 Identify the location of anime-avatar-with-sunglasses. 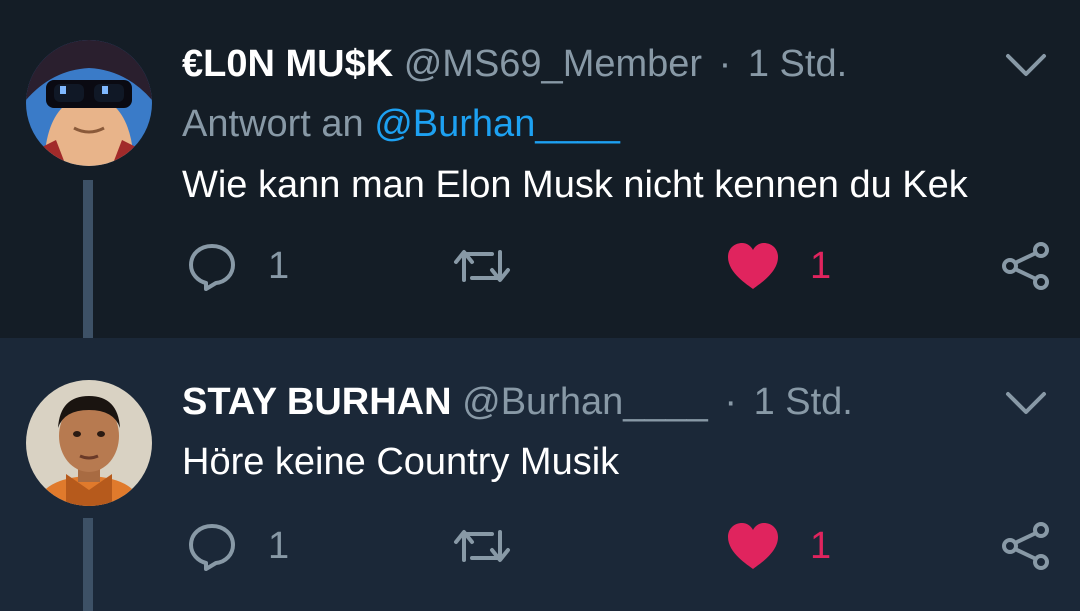
(89, 103).